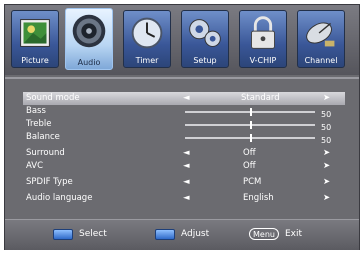 Image resolution: width=364 pixels, height=254 pixels. What do you see at coordinates (184, 112) in the screenshot?
I see `menu-row-bass: Bass 50` at bounding box center [184, 112].